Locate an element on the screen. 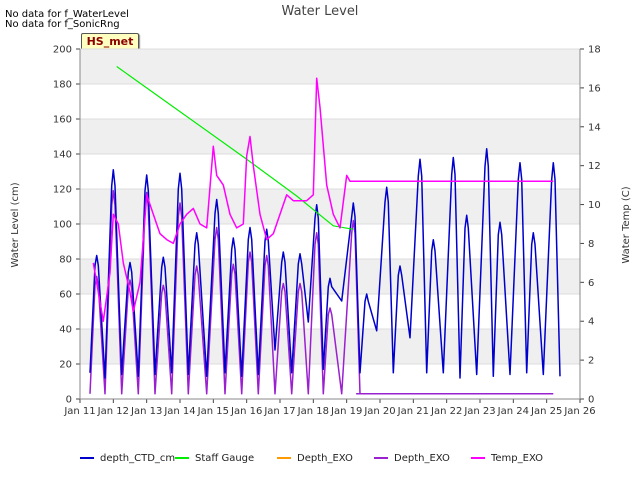 This screenshot has width=640, height=480. y-tick-label: 80 is located at coordinates (65, 260).